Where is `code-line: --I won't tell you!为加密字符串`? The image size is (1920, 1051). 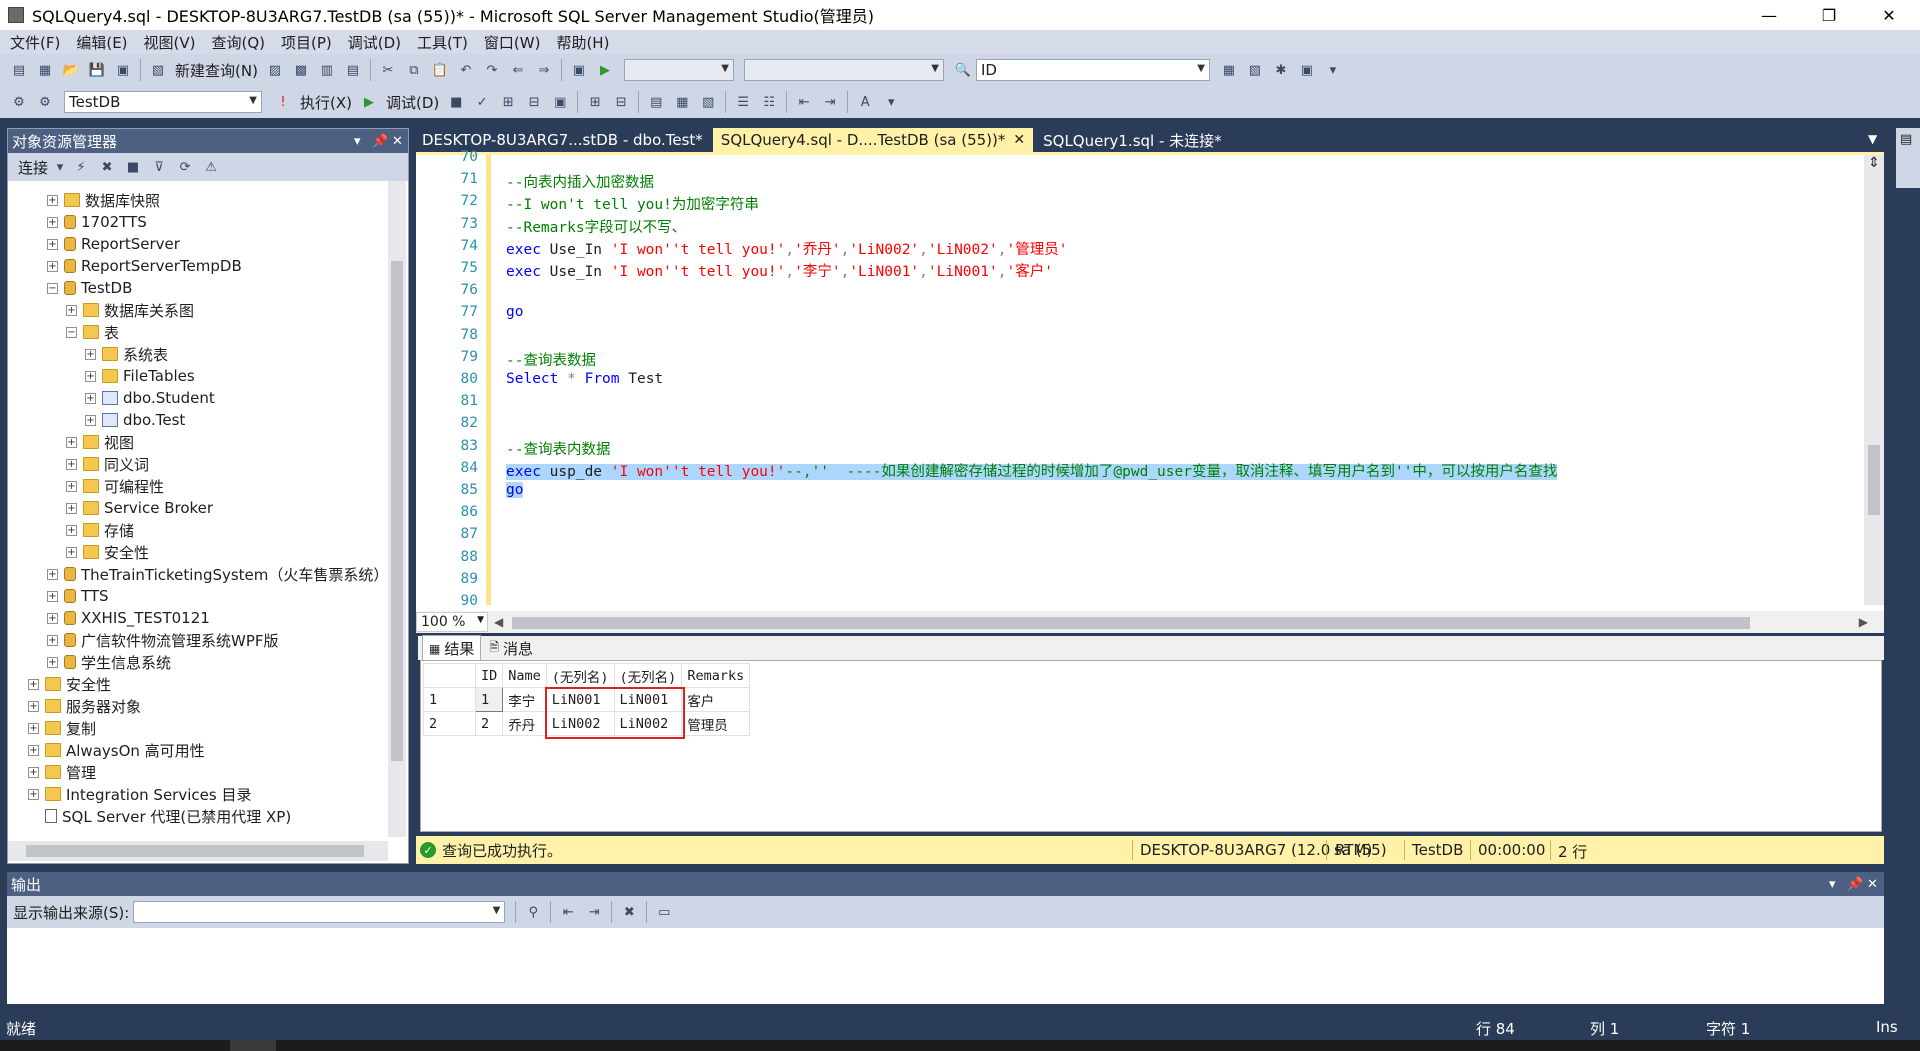
code-line: --I won't tell you!为加密字符串 is located at coordinates (632, 204).